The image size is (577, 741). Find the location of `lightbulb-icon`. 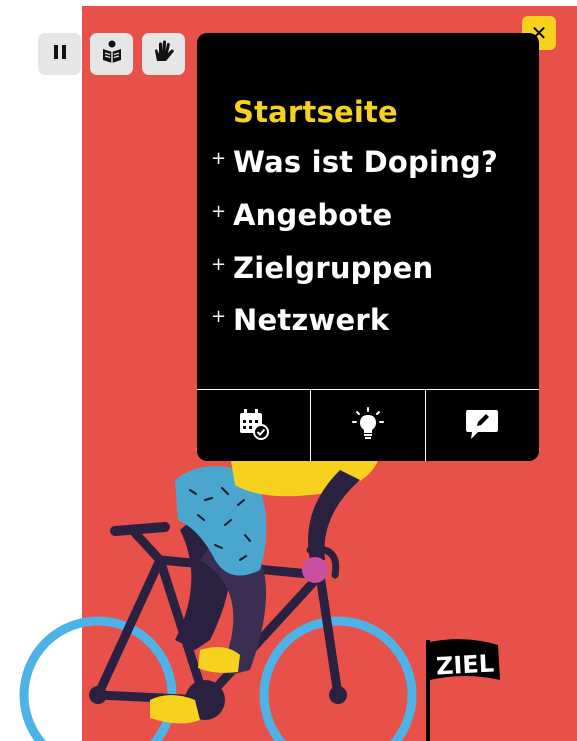

lightbulb-icon is located at coordinates (368, 426).